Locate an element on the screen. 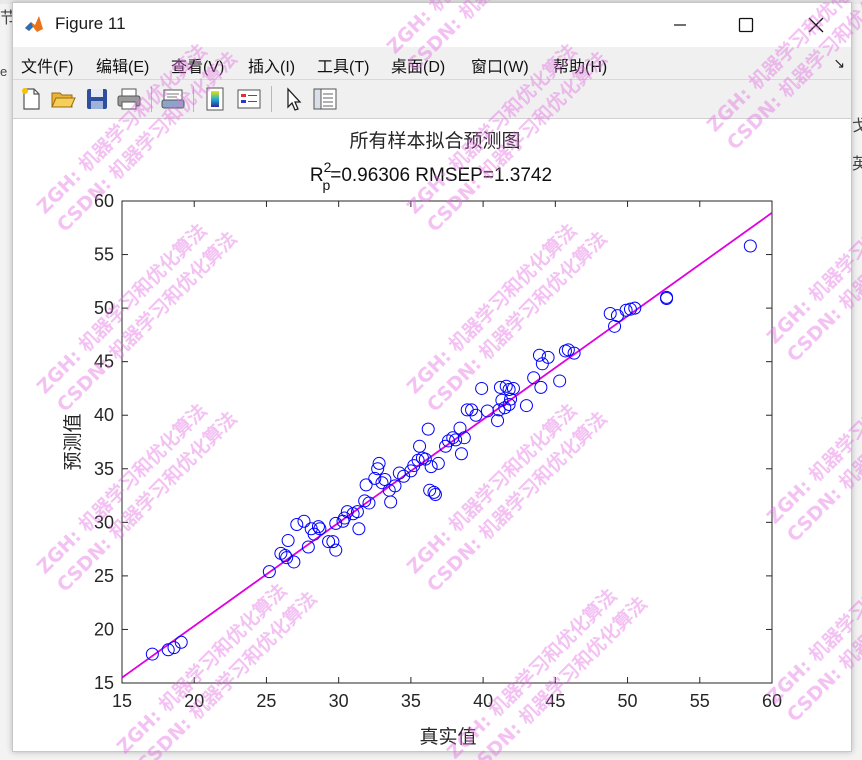 The width and height of the screenshot is (862, 760). title-bar: Figure 11 is located at coordinates (432, 25).